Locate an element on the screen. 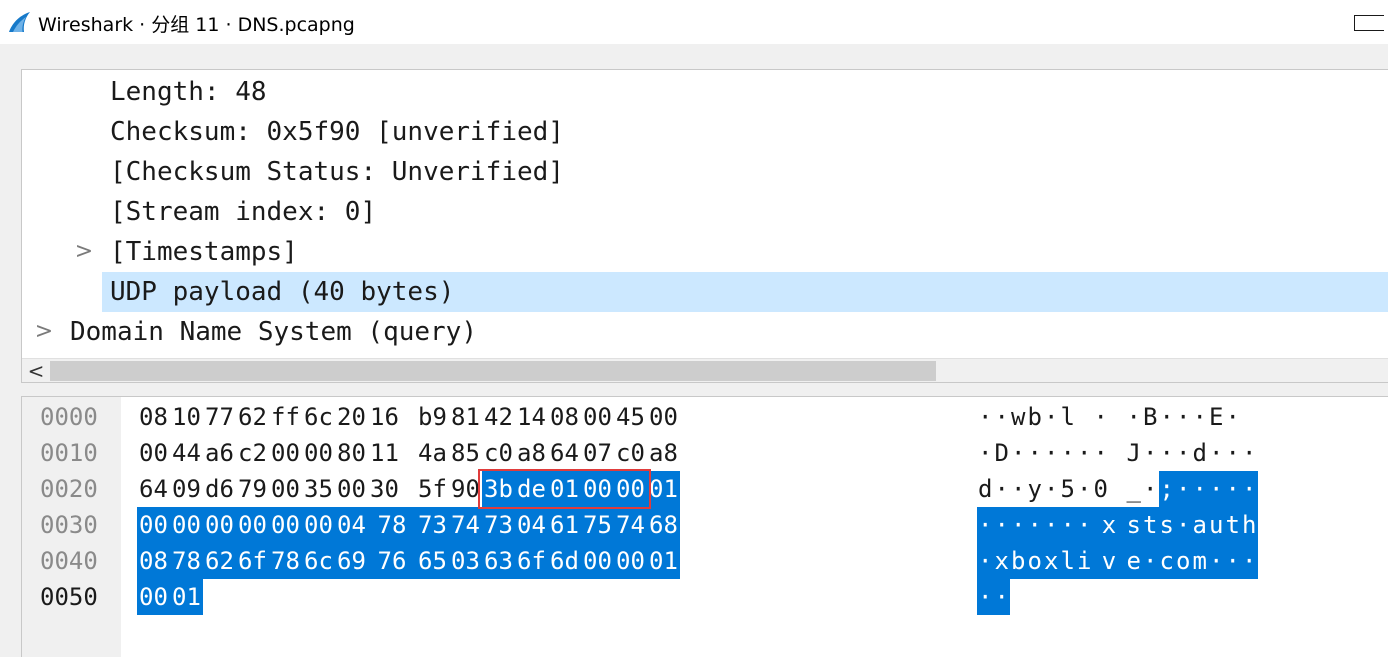 The image size is (1388, 657). hex-byte: 03 is located at coordinates (465, 561).